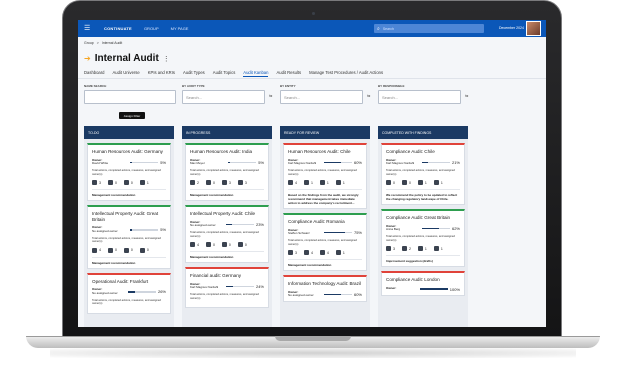 The image size is (626, 365). What do you see at coordinates (325, 132) in the screenshot?
I see `column-header: READY FOR REVIEW` at bounding box center [325, 132].